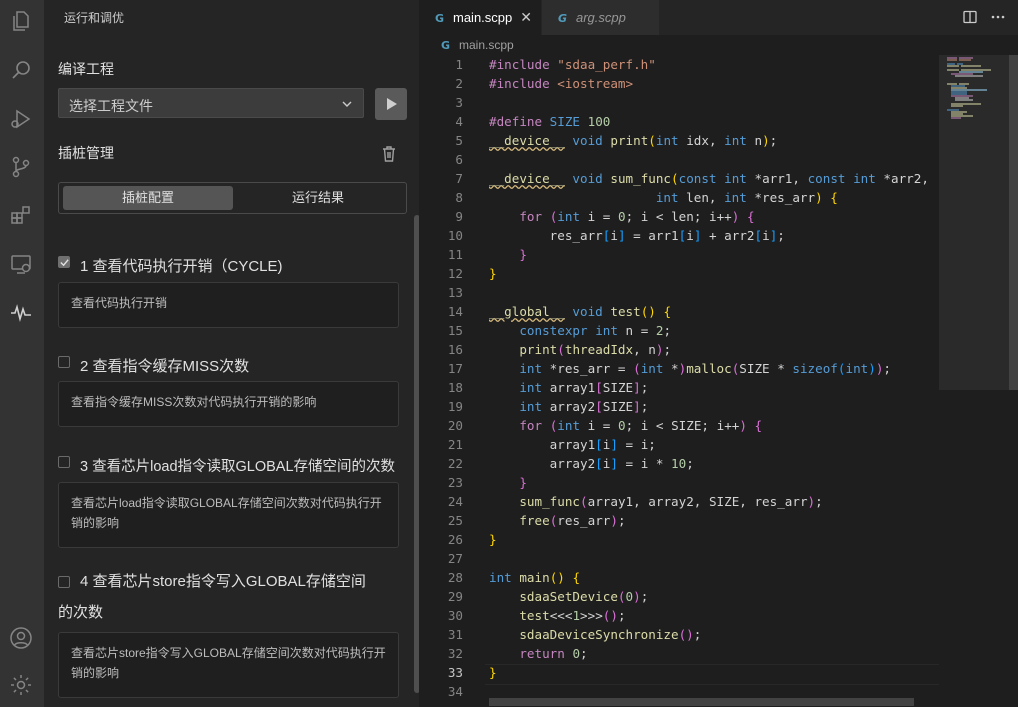  I want to click on code-line: 22 array2[i] = i * 10;, so click(570, 463).